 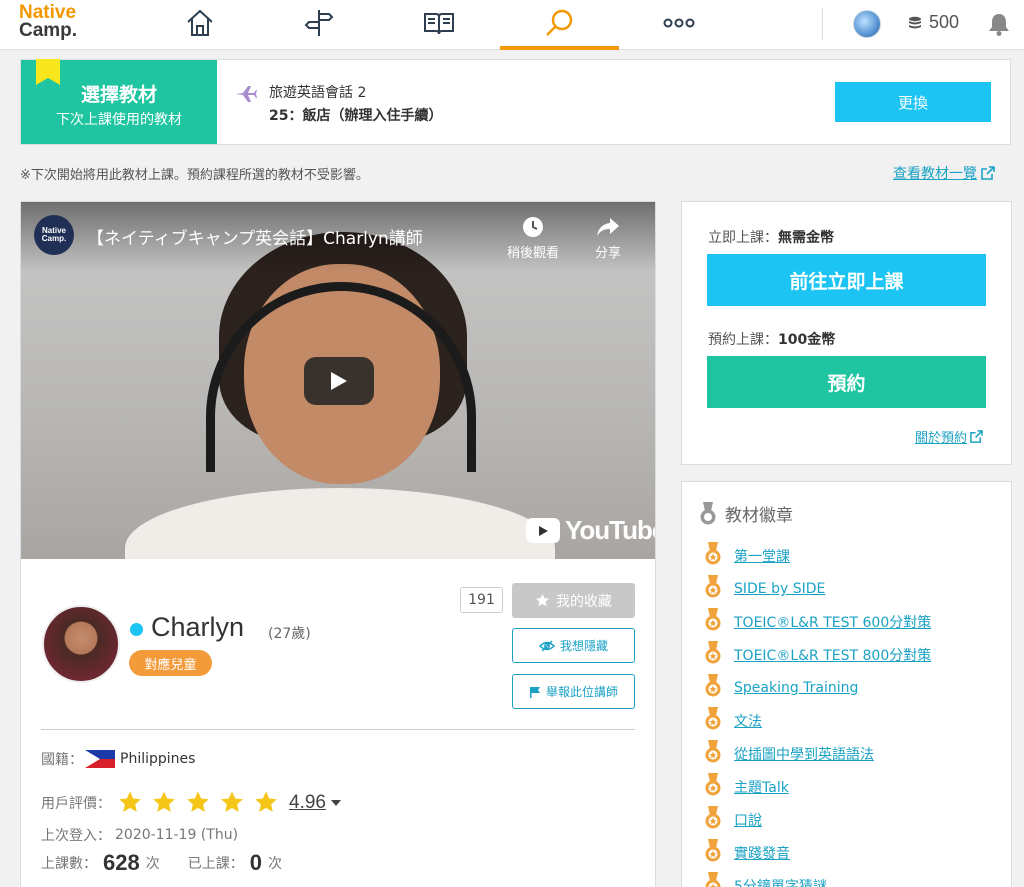 I want to click on badge-link: 文法, so click(x=748, y=721).